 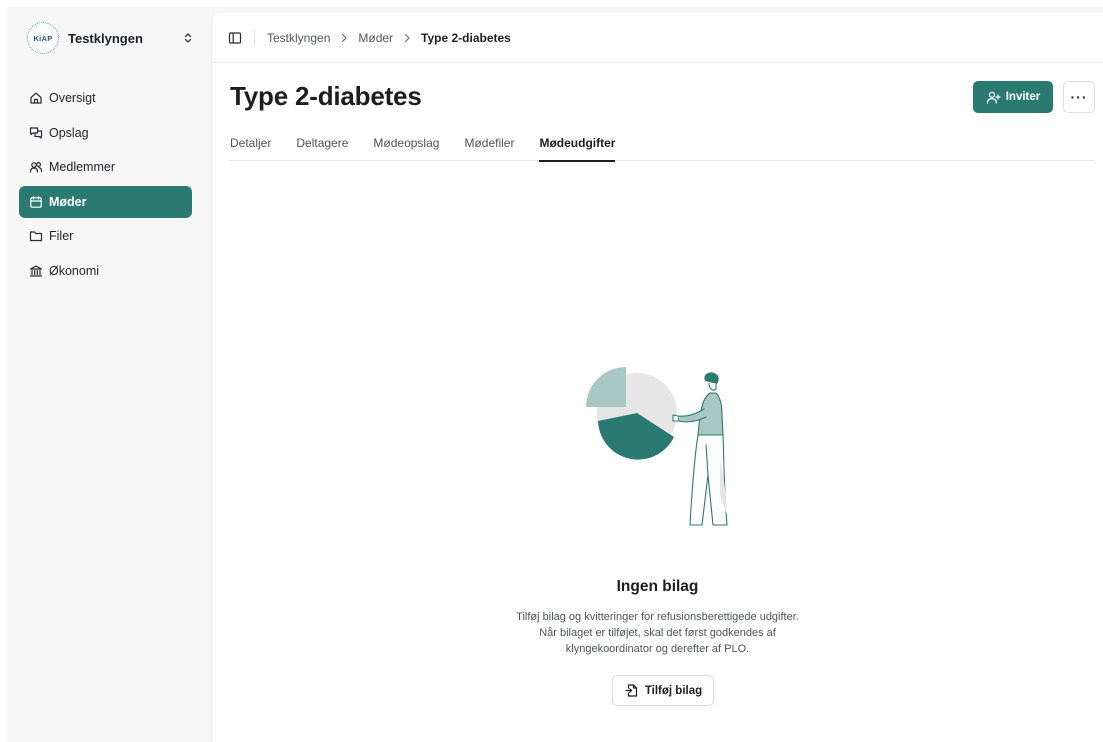 I want to click on top-bar: Testklyngen Møder Type 2-diabetes, so click(x=657, y=38).